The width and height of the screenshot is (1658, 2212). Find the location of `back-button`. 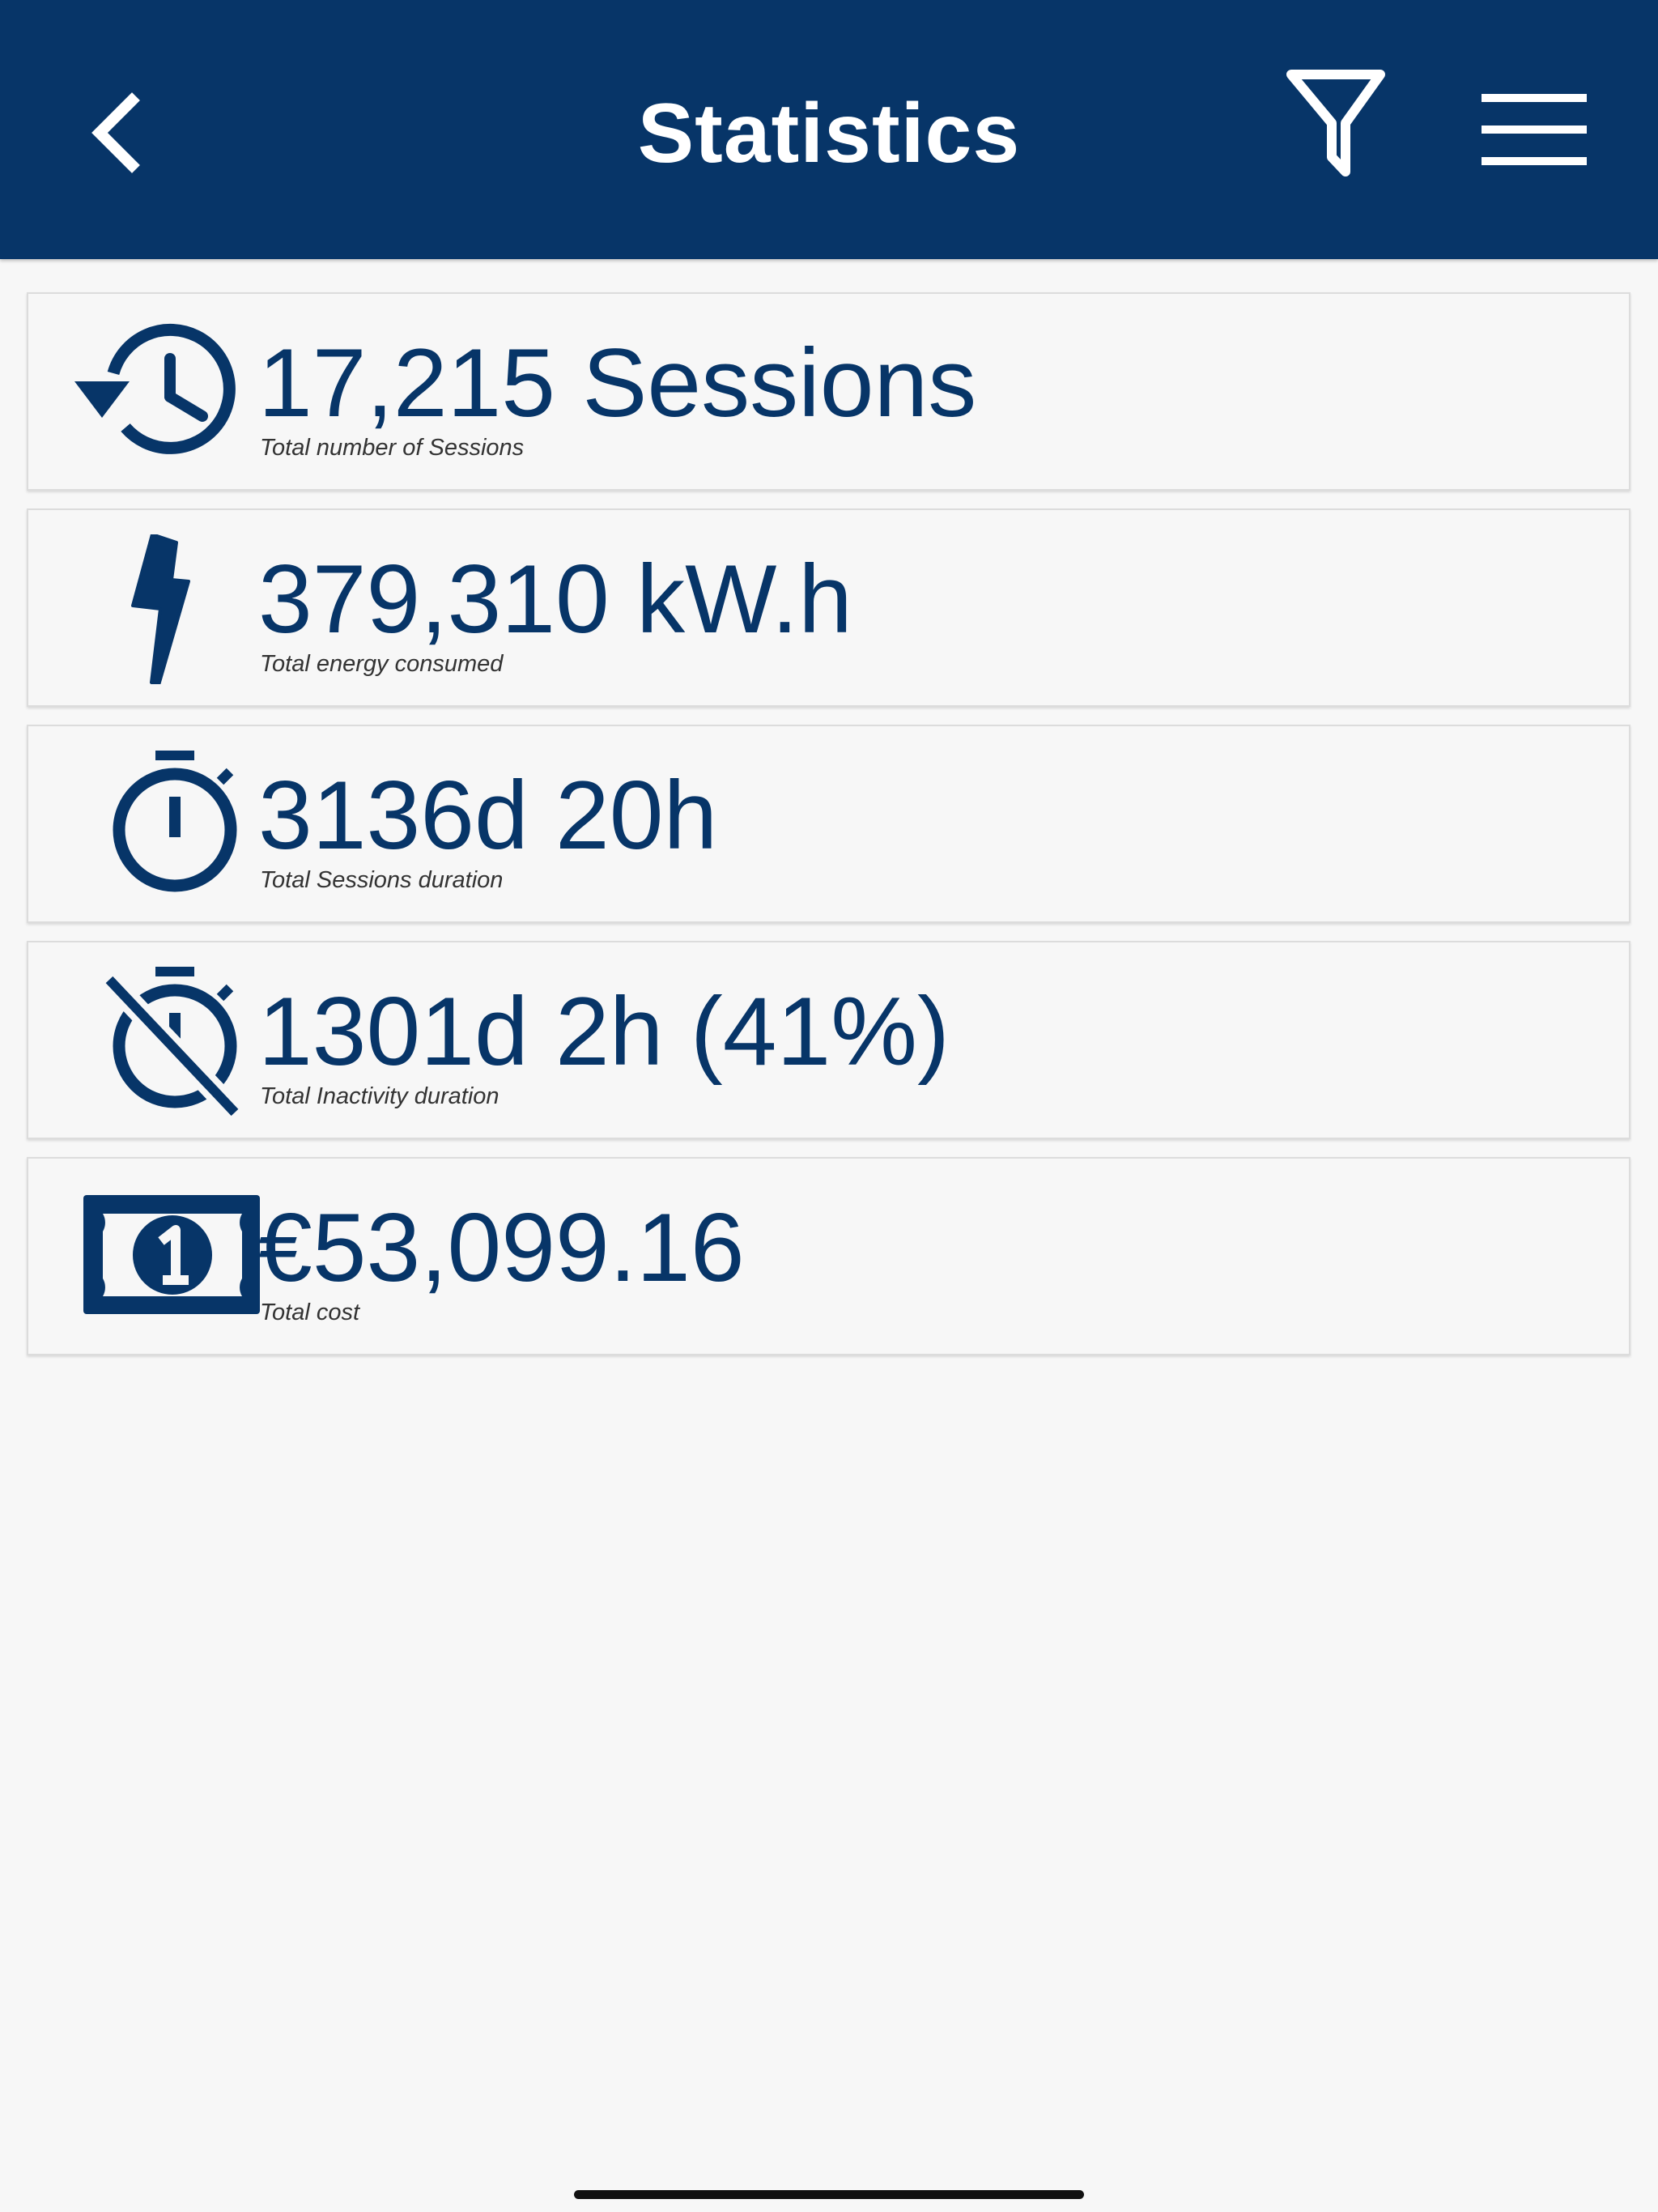

back-button is located at coordinates (113, 134).